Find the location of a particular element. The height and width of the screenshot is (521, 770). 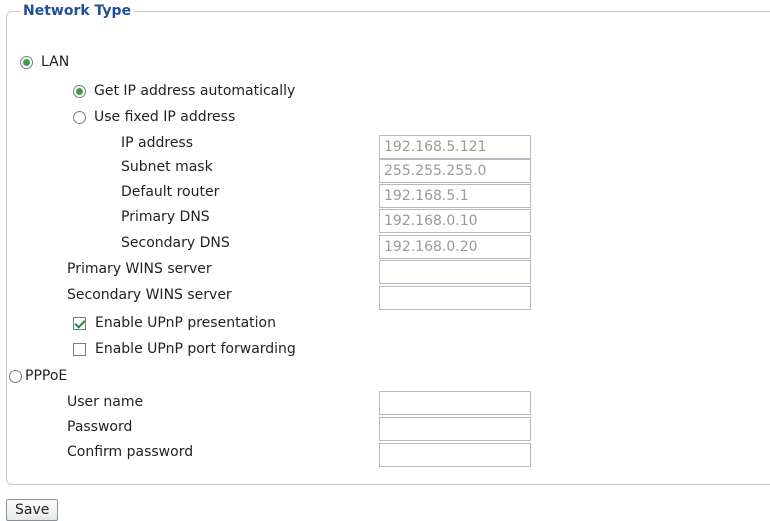

ip-auto-radio is located at coordinates (79, 91).